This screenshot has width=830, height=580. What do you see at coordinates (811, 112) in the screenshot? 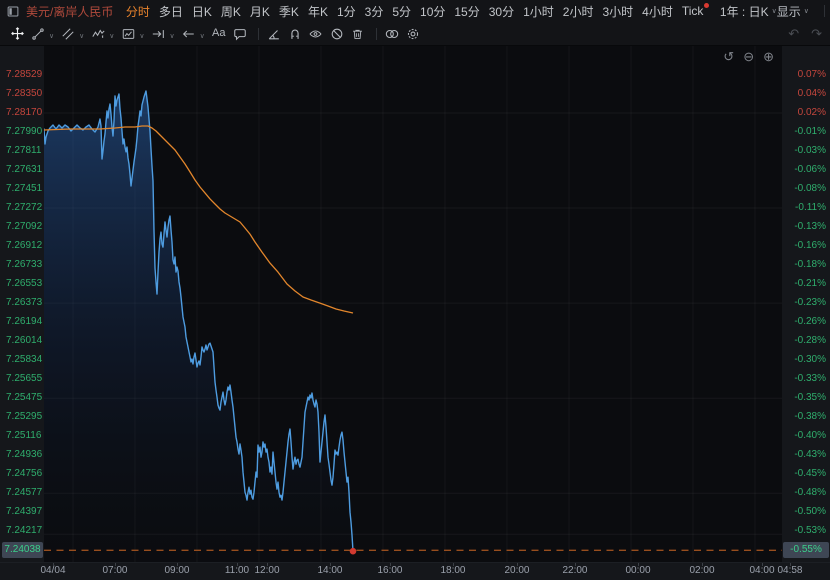
I see `percent-label: 0.02%` at bounding box center [811, 112].